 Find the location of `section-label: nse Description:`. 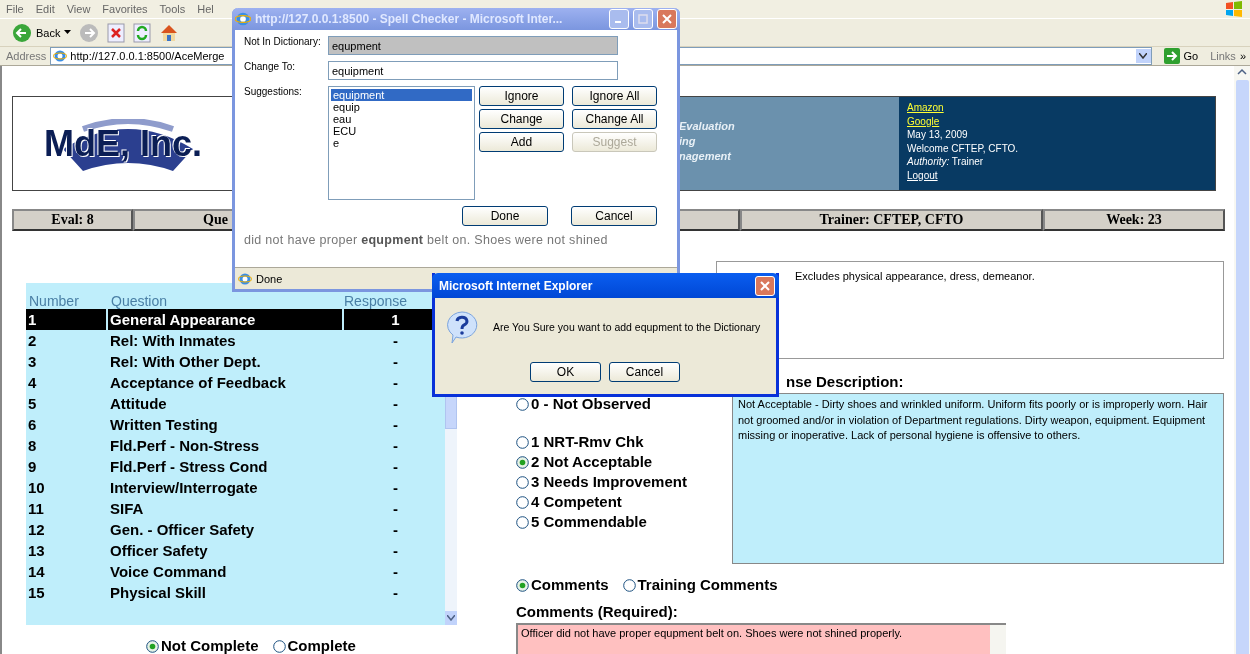

section-label: nse Description: is located at coordinates (845, 382).